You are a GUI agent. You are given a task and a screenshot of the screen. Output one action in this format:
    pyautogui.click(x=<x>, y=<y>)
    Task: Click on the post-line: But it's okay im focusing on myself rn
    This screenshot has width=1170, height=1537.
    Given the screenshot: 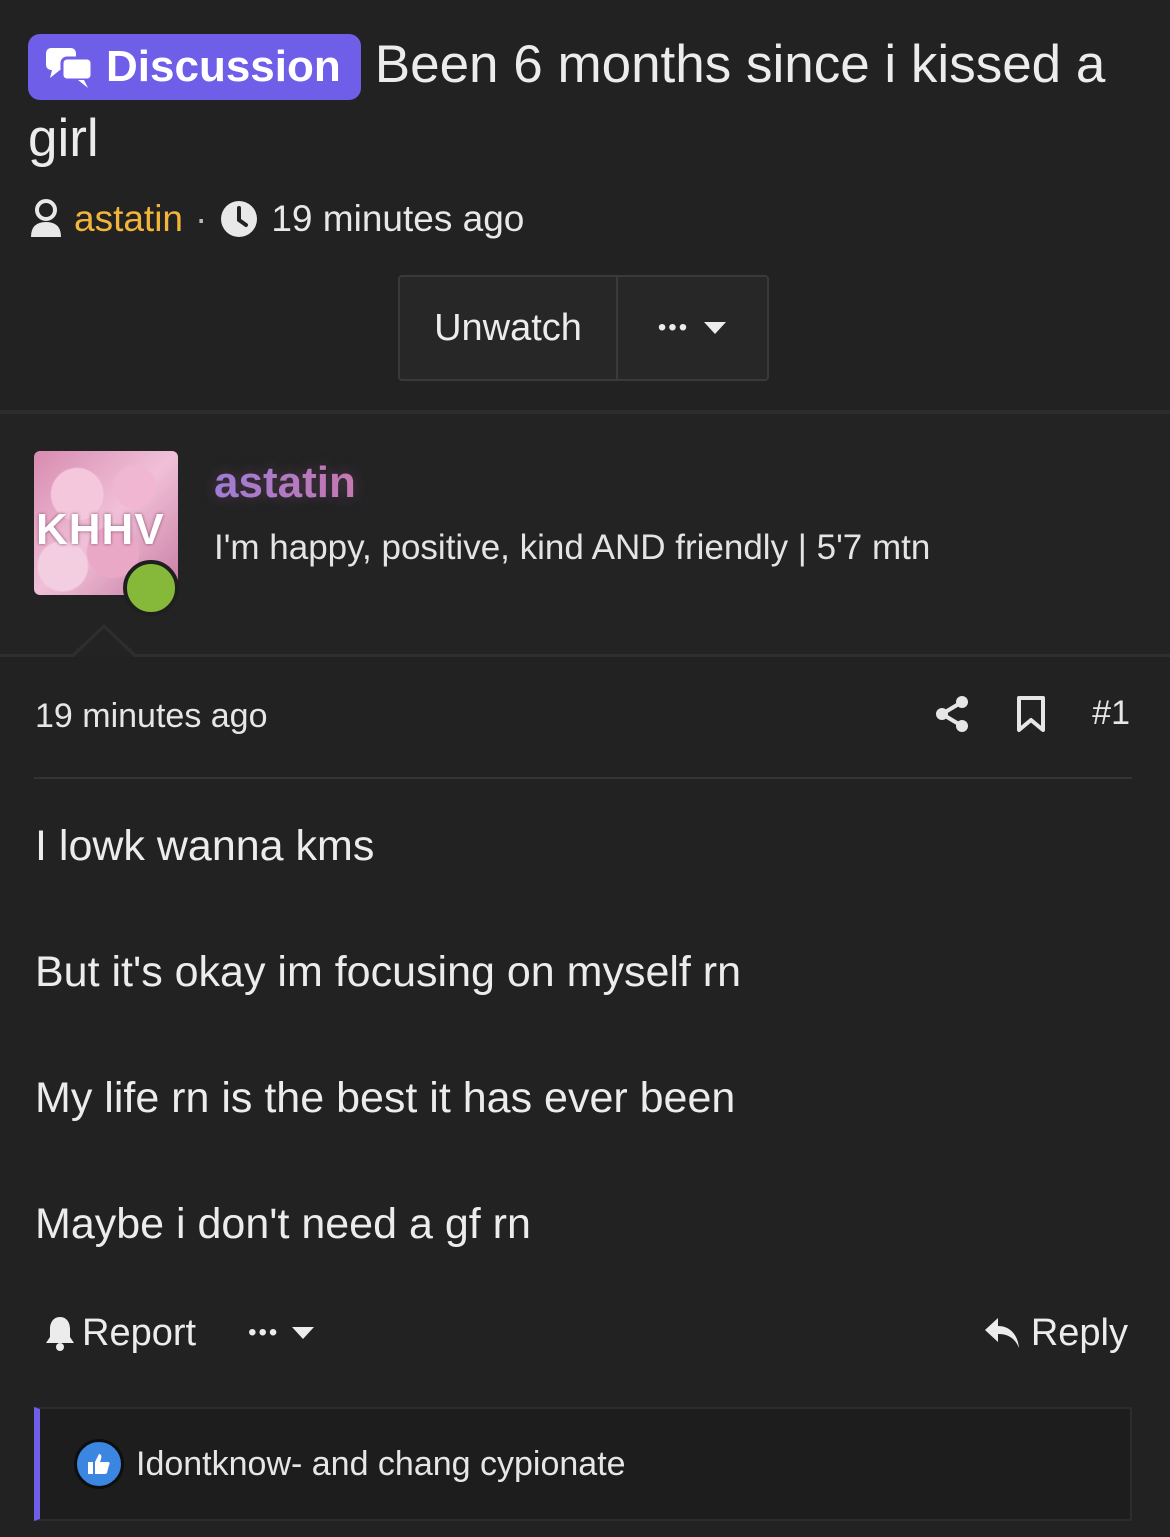 What is the action you would take?
    pyautogui.click(x=388, y=972)
    